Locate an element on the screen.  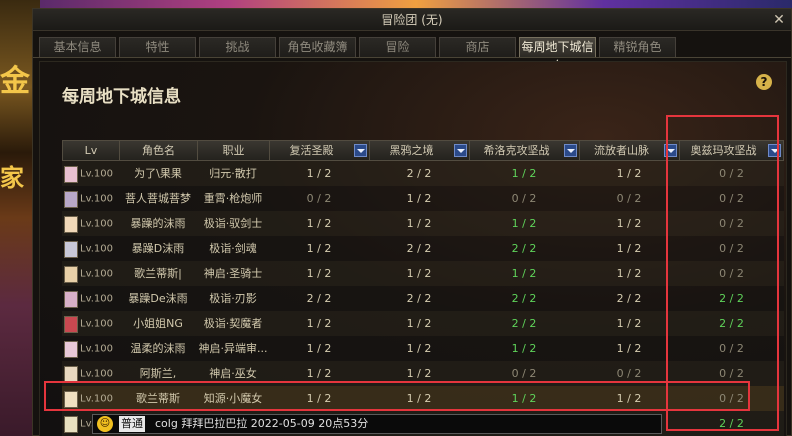
column-header-label: 黑鸦之境 is located at coordinates (411, 150).